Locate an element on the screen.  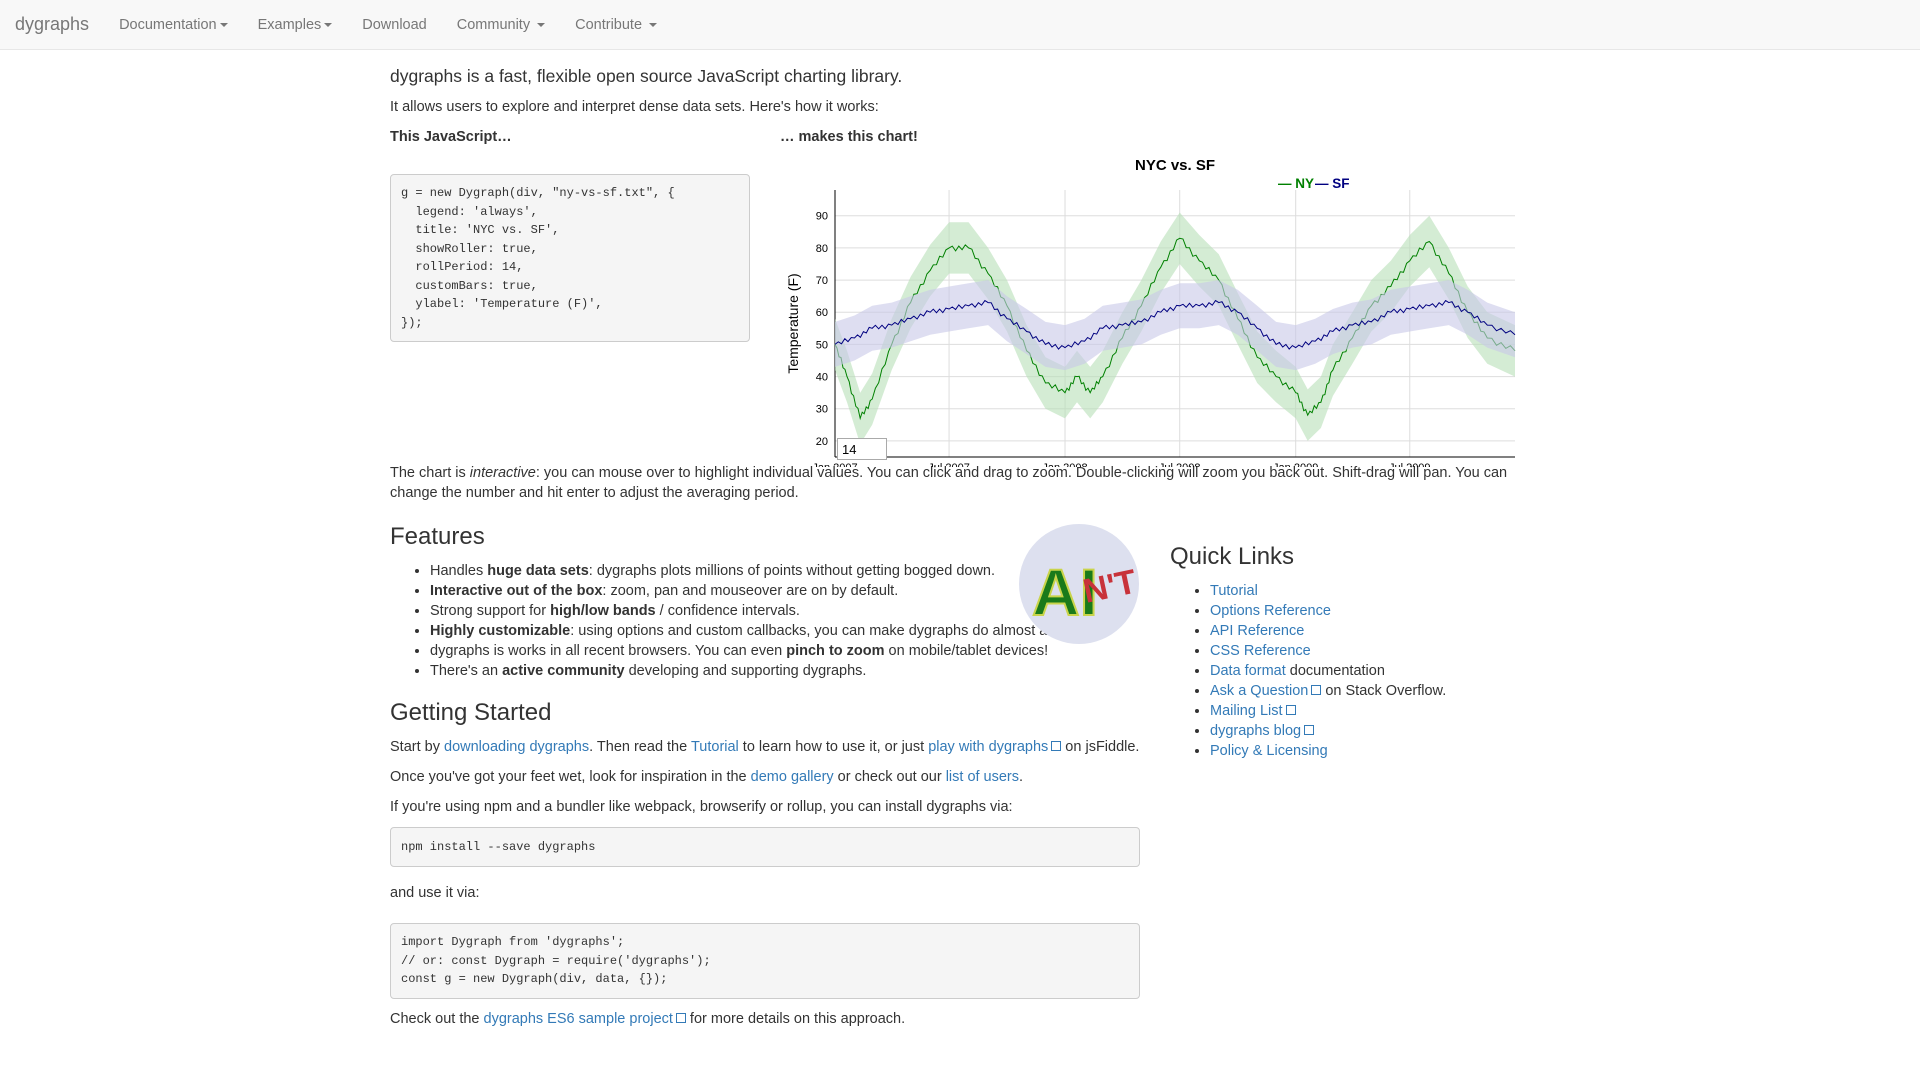
quick-link: Options Reference is located at coordinates (1270, 611).